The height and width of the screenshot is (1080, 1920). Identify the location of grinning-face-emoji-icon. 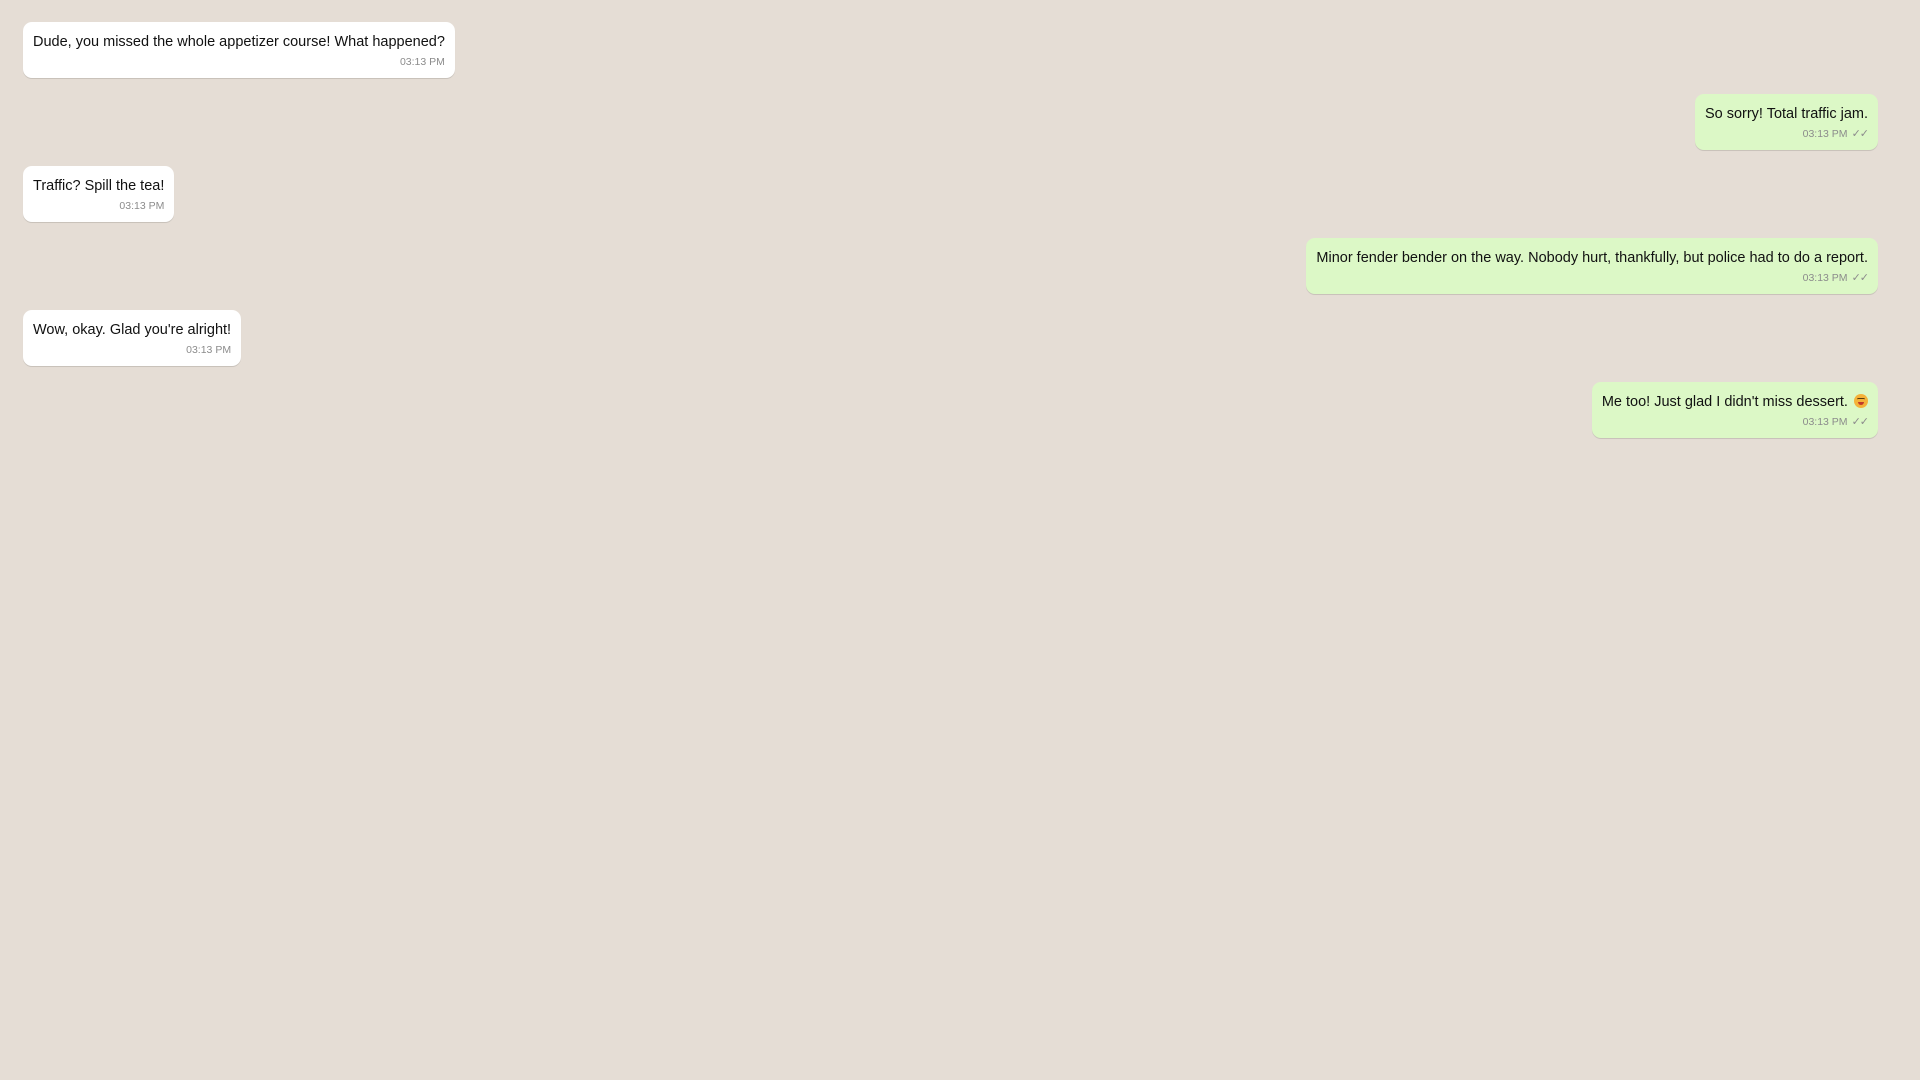
(1861, 401).